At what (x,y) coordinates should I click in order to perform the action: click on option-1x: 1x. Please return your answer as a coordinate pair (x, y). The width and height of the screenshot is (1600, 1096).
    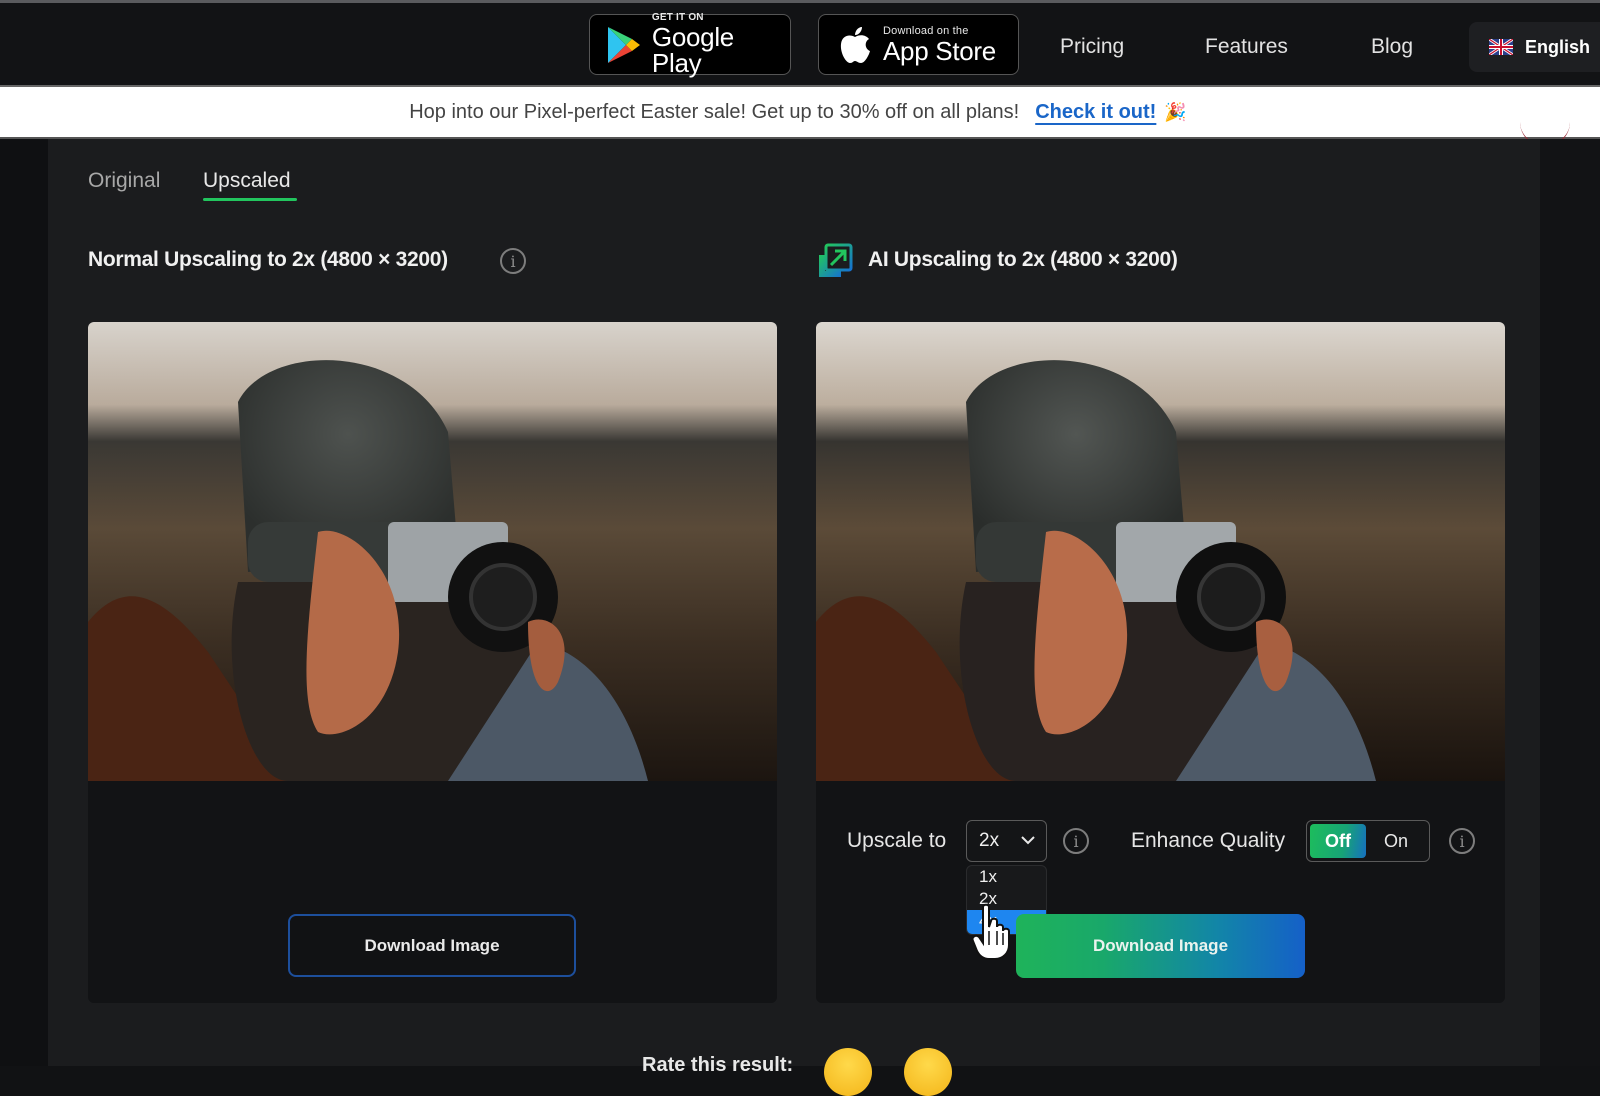
    Looking at the image, I should click on (1006, 877).